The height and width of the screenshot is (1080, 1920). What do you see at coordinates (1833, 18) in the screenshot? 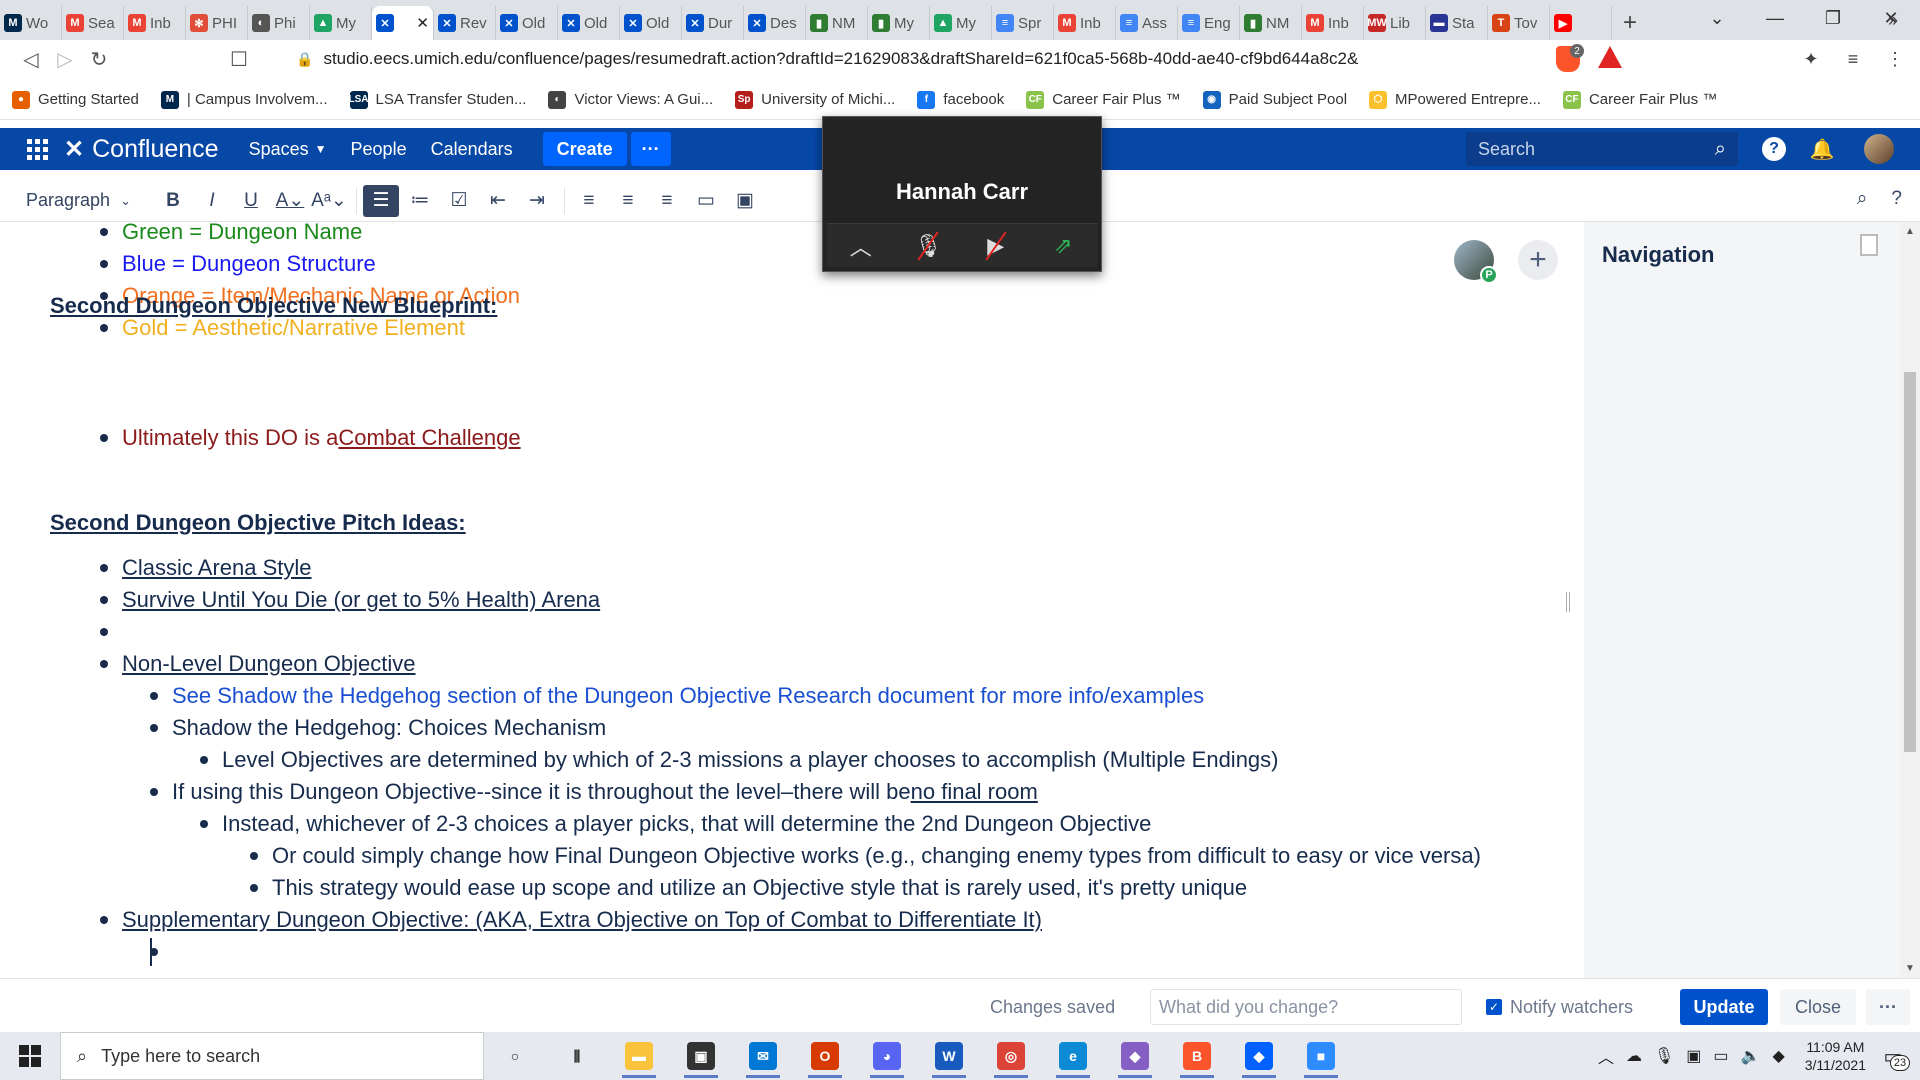
I see `maximize-button: ❐` at bounding box center [1833, 18].